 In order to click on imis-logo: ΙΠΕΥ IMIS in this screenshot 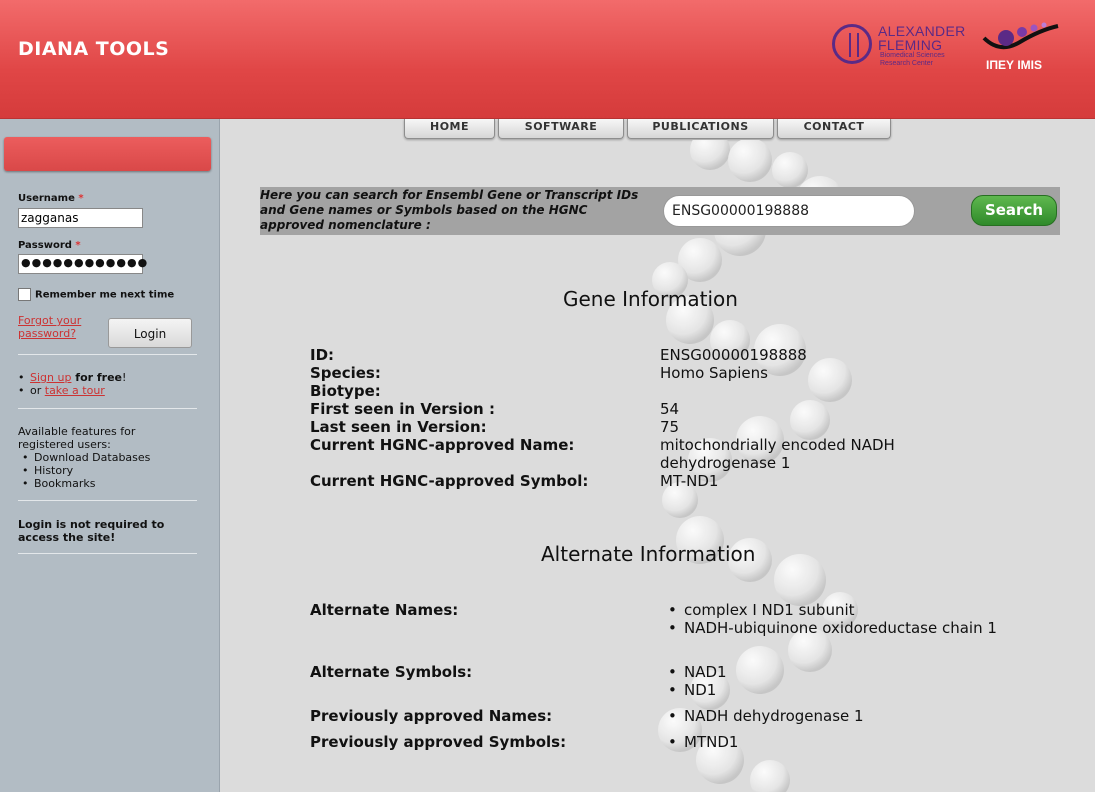, I will do `click(1025, 48)`.